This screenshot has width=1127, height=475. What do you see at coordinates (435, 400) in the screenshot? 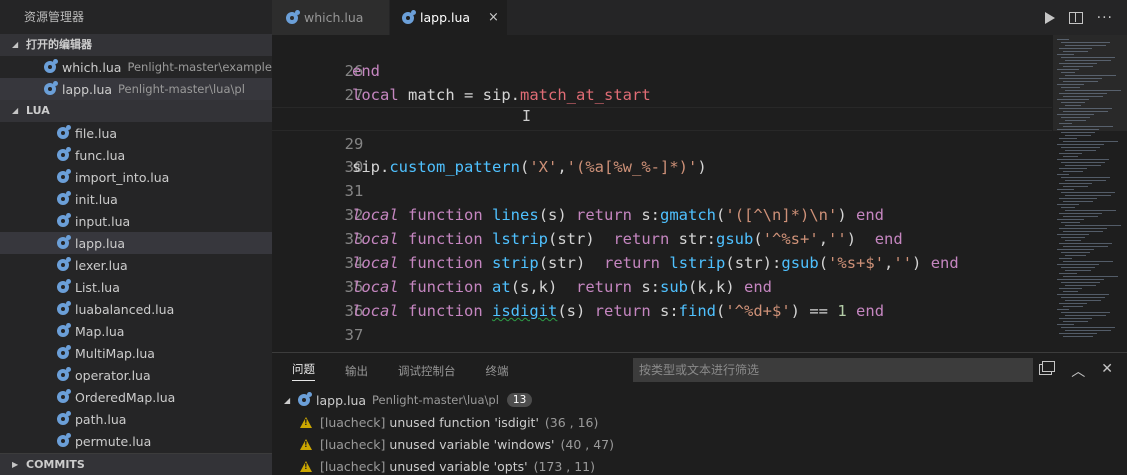
I see `problem-file-path: Penlight-master\lua\pl` at bounding box center [435, 400].